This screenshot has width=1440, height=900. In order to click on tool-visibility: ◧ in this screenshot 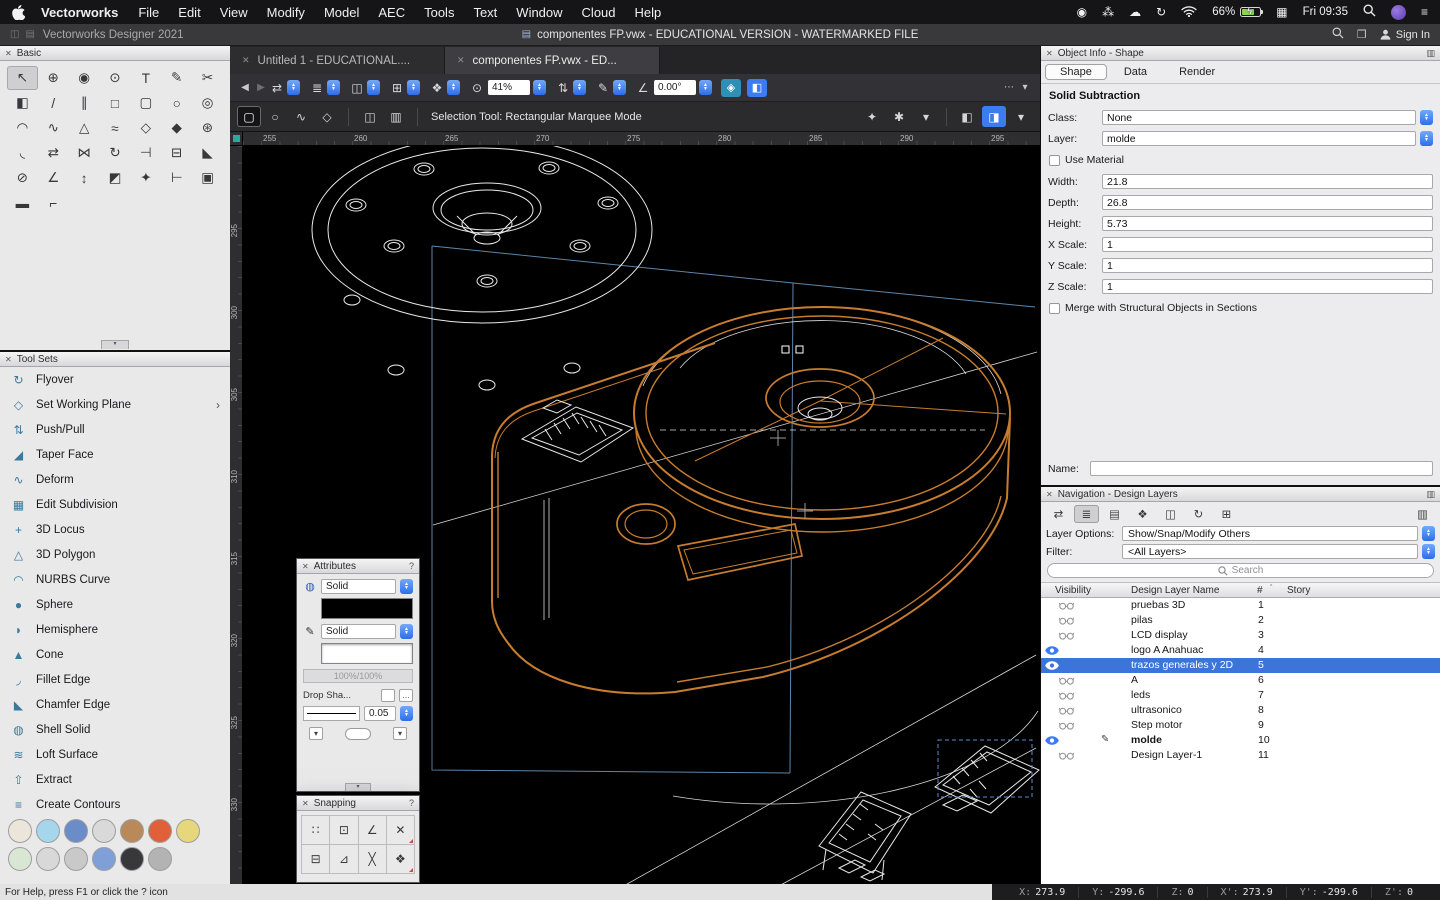, I will do `click(22, 103)`.